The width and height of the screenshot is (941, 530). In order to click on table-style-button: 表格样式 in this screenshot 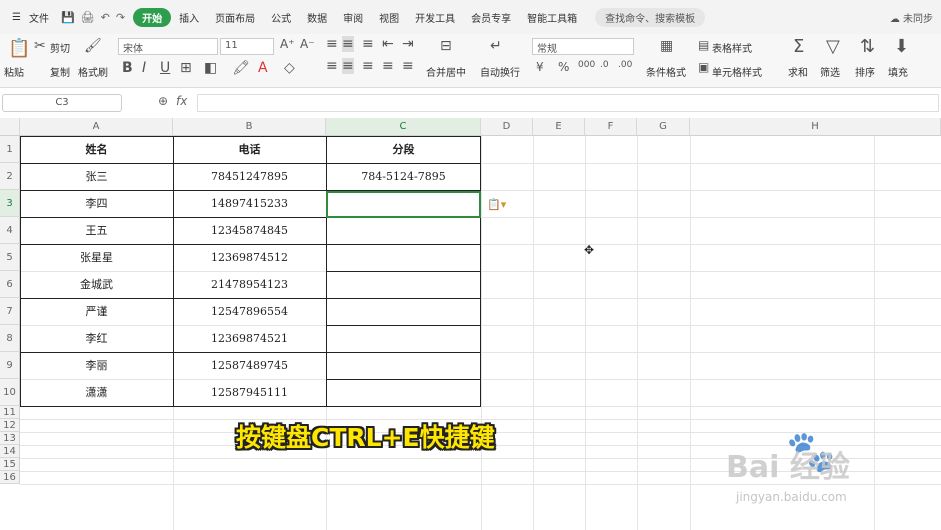, I will do `click(732, 47)`.